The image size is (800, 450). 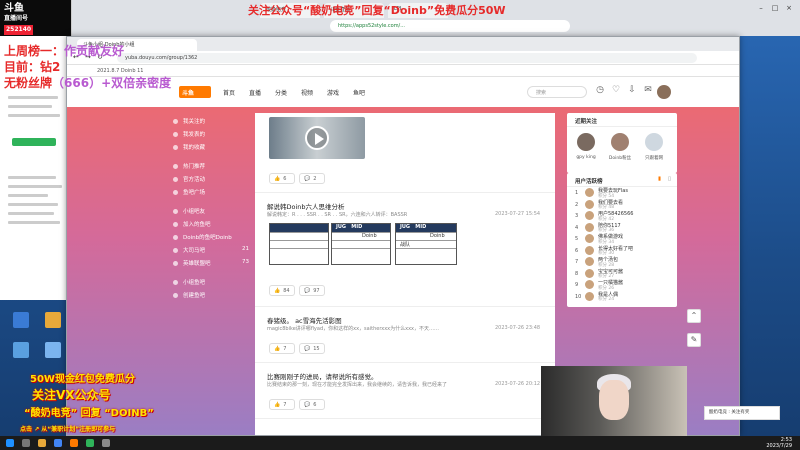 I want to click on rank-row: 10 我是人偶 积分 24, so click(x=622, y=296).